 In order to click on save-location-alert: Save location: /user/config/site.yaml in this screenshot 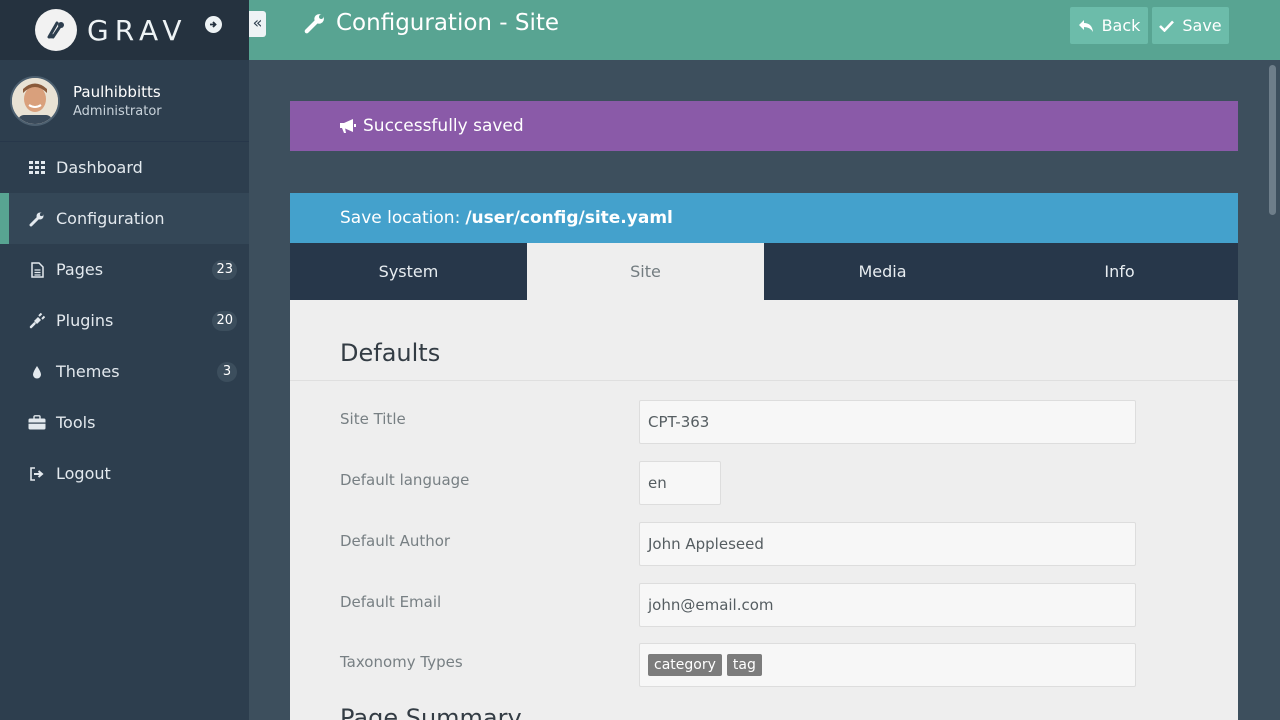, I will do `click(764, 218)`.